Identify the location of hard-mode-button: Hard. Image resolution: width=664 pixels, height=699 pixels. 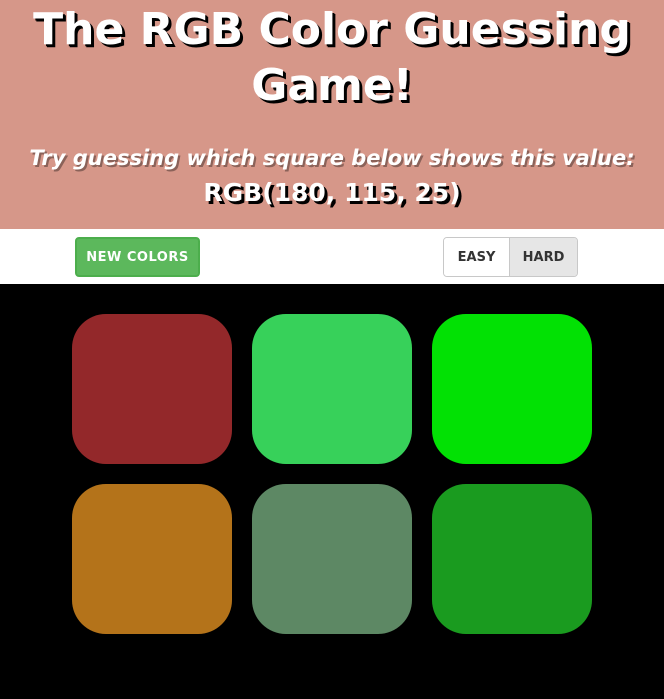
(543, 257).